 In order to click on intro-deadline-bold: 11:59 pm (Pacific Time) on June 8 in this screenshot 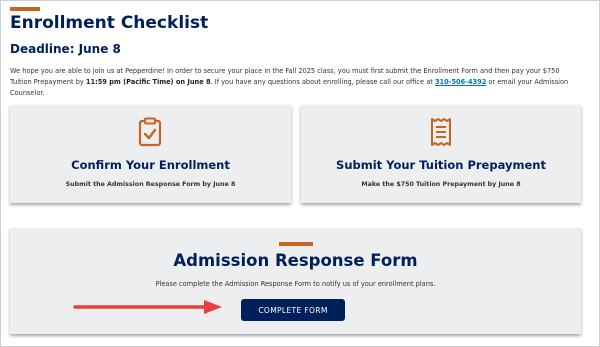, I will do `click(148, 82)`.